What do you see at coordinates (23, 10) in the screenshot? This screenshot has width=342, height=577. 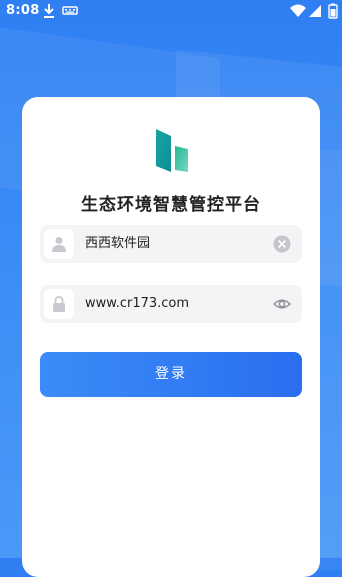 I see `status-time: 8:08` at bounding box center [23, 10].